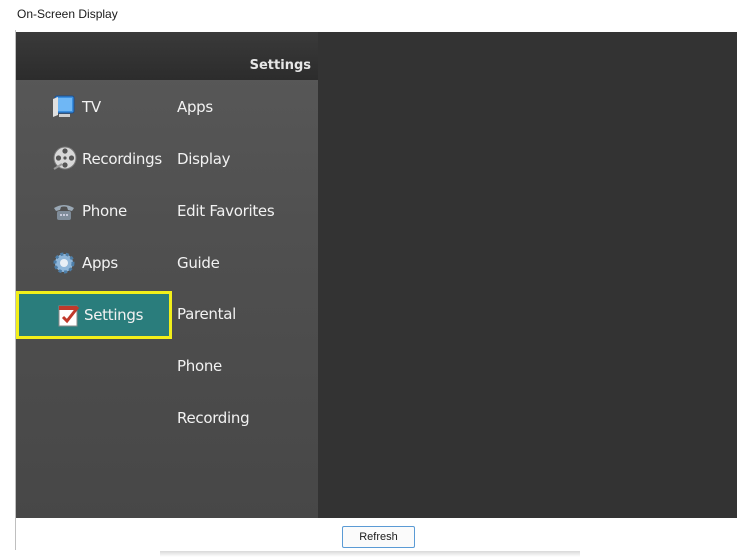 The image size is (737, 557). What do you see at coordinates (370, 554) in the screenshot?
I see `bottom-shadow` at bounding box center [370, 554].